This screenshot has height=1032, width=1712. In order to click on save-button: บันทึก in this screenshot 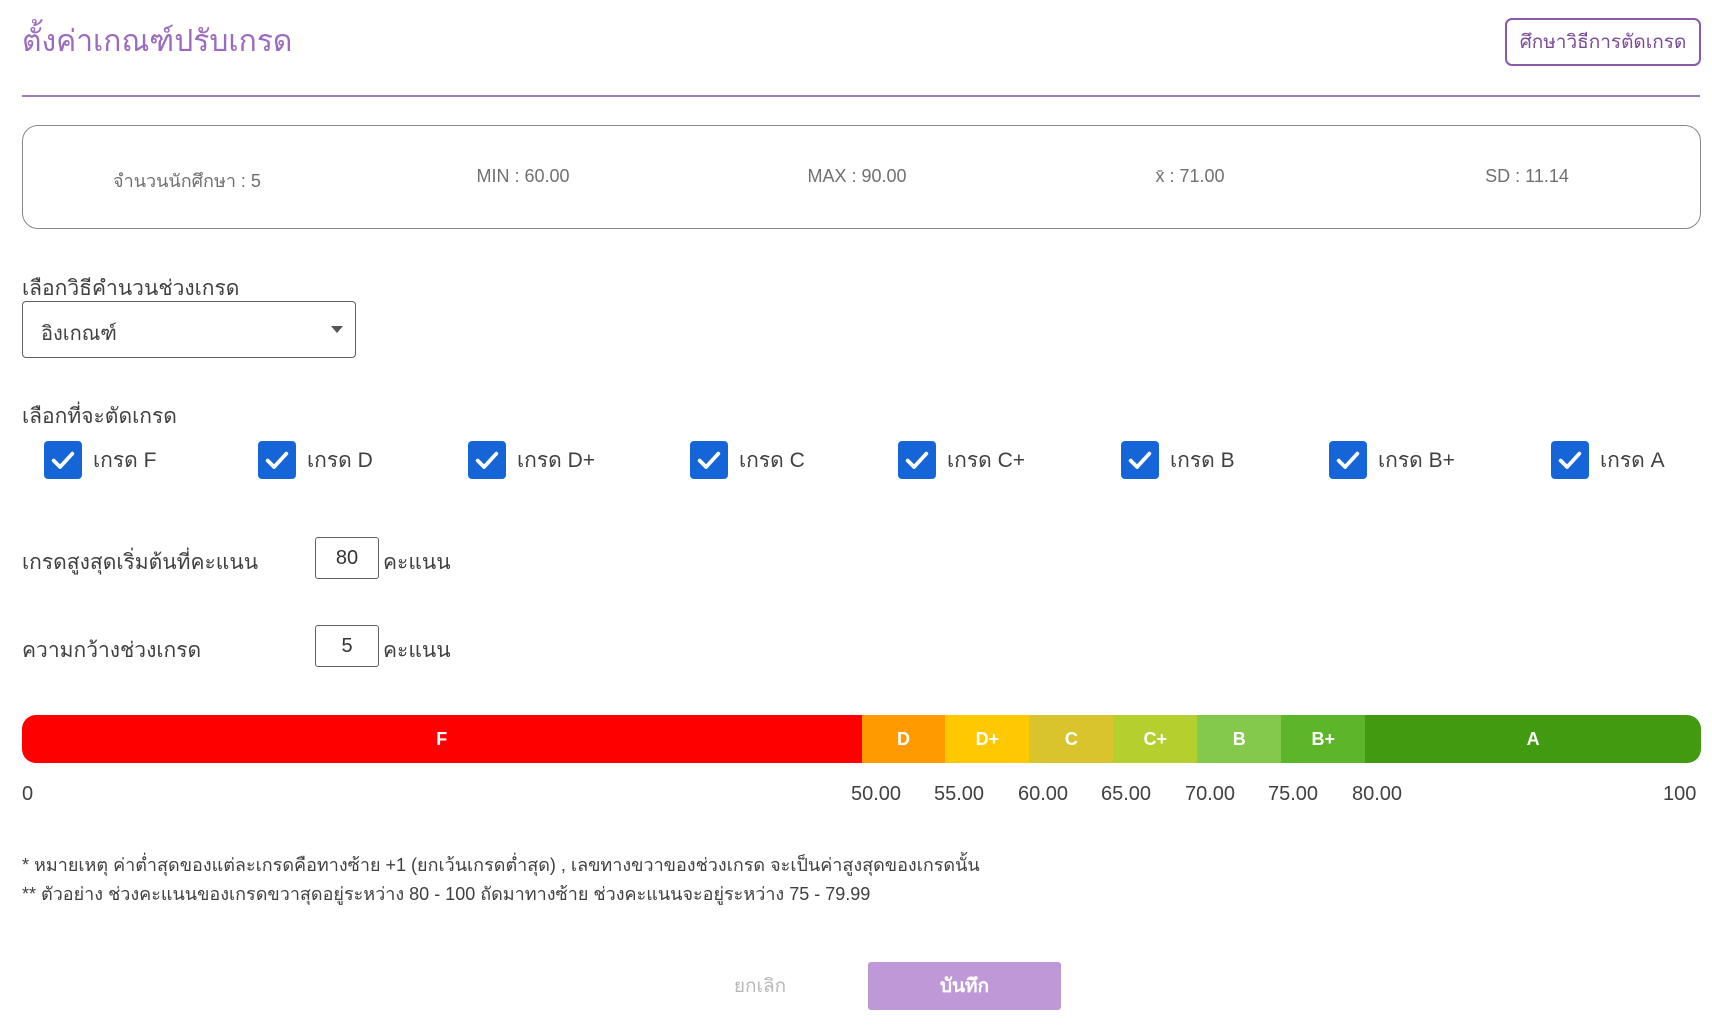, I will do `click(964, 986)`.